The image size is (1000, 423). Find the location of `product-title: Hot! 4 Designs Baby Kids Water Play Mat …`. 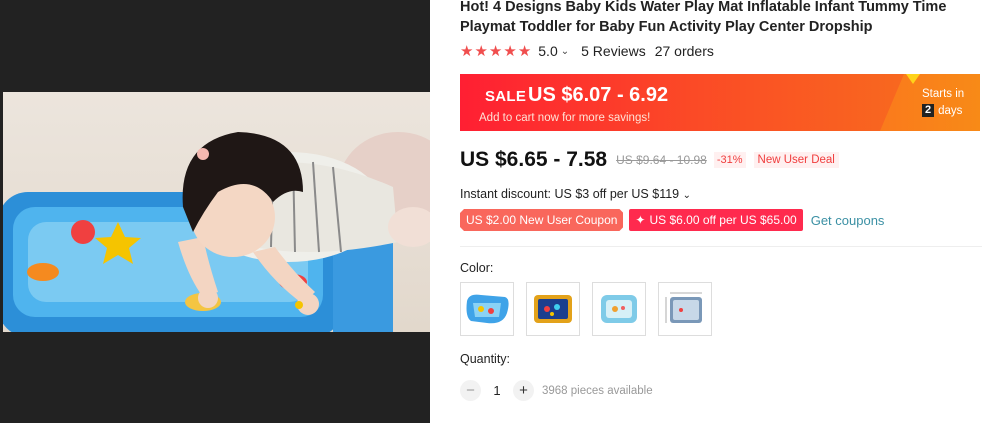

product-title: Hot! 4 Designs Baby Kids Water Play Mat … is located at coordinates (703, 17).